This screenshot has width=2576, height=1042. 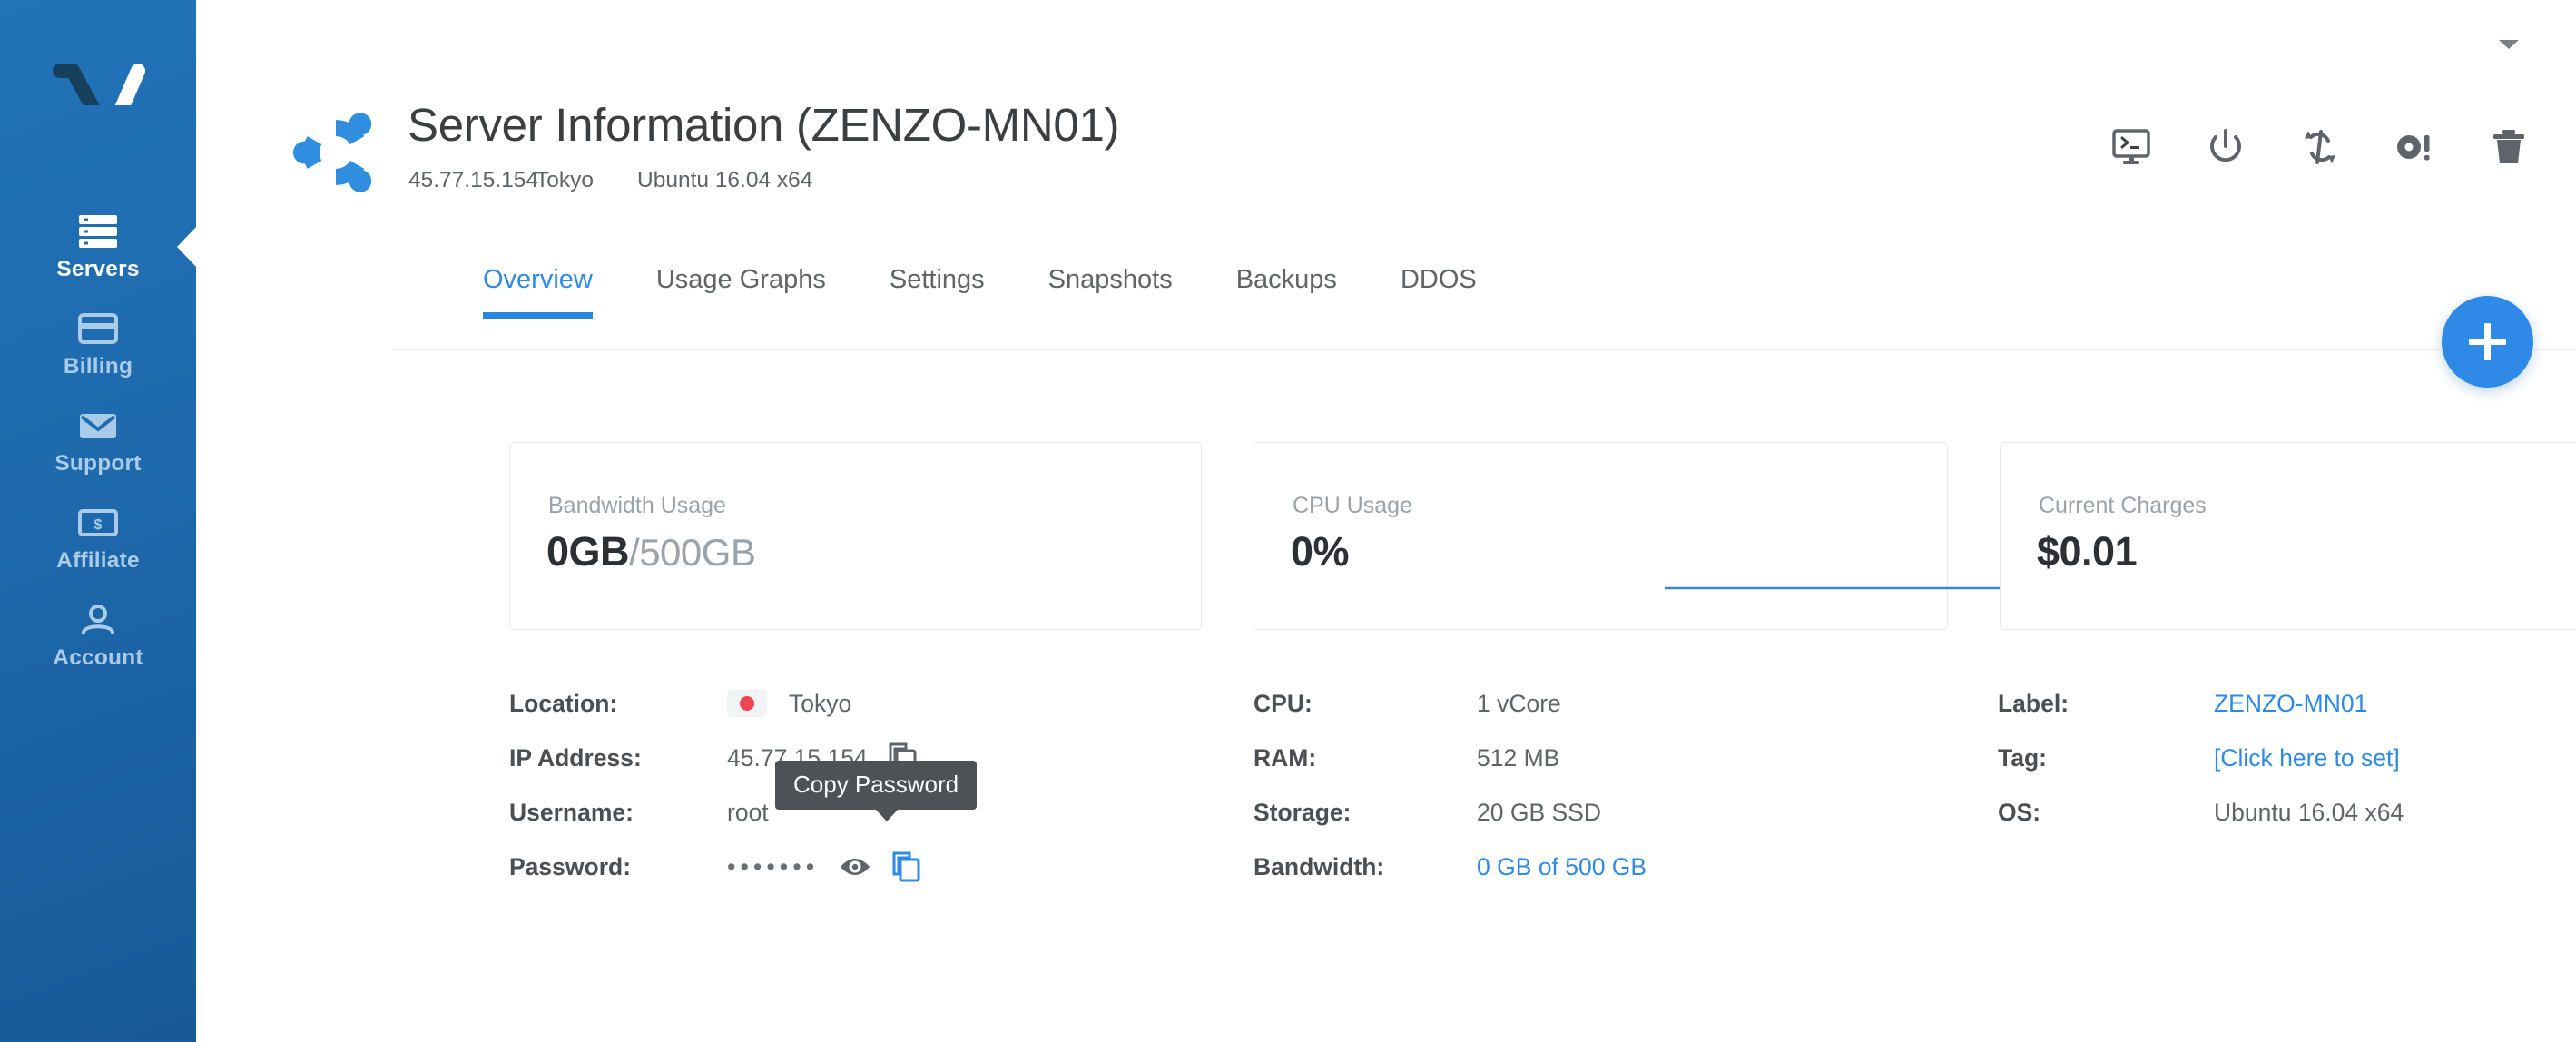 I want to click on sidebar-item-label: Servers, so click(x=98, y=269).